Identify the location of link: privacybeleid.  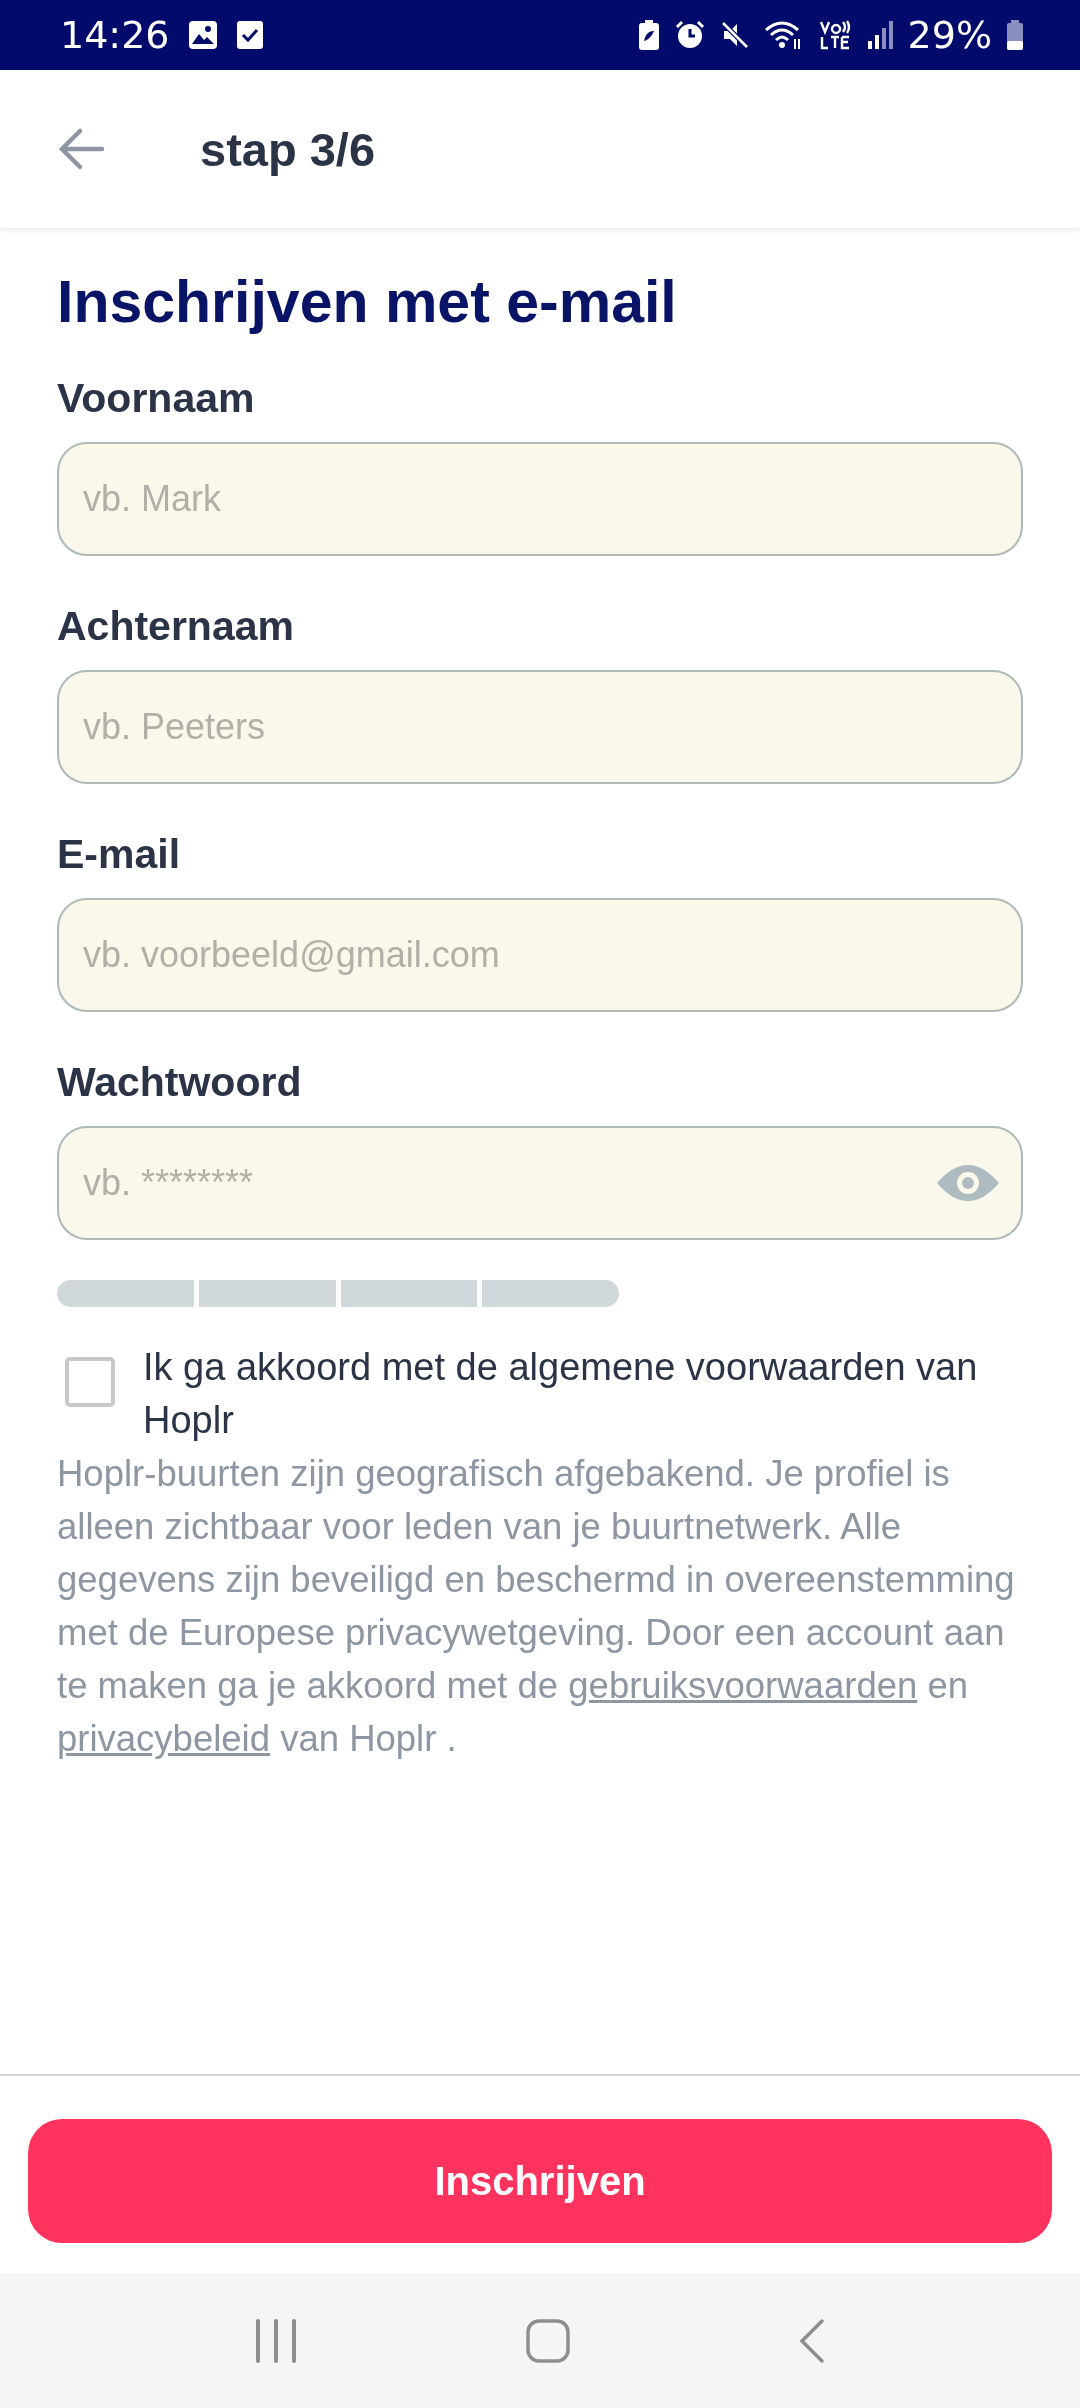
(164, 1738).